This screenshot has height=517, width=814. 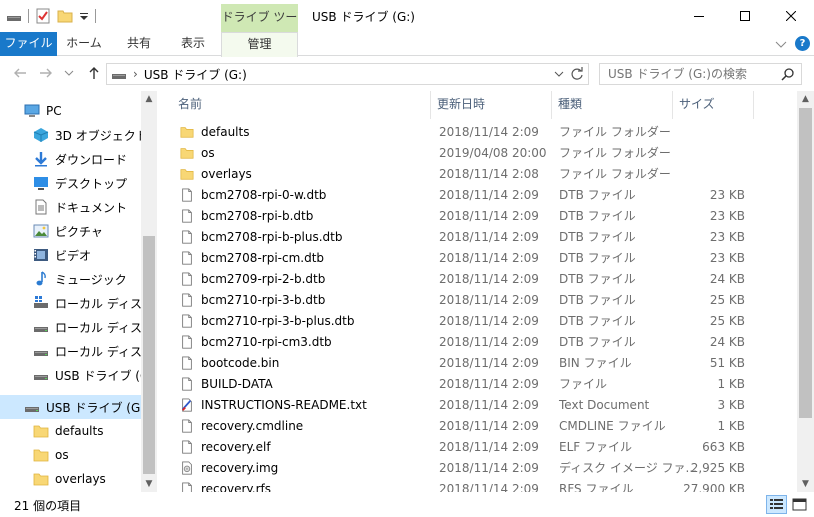 What do you see at coordinates (802, 43) in the screenshot?
I see `help-icon: ?` at bounding box center [802, 43].